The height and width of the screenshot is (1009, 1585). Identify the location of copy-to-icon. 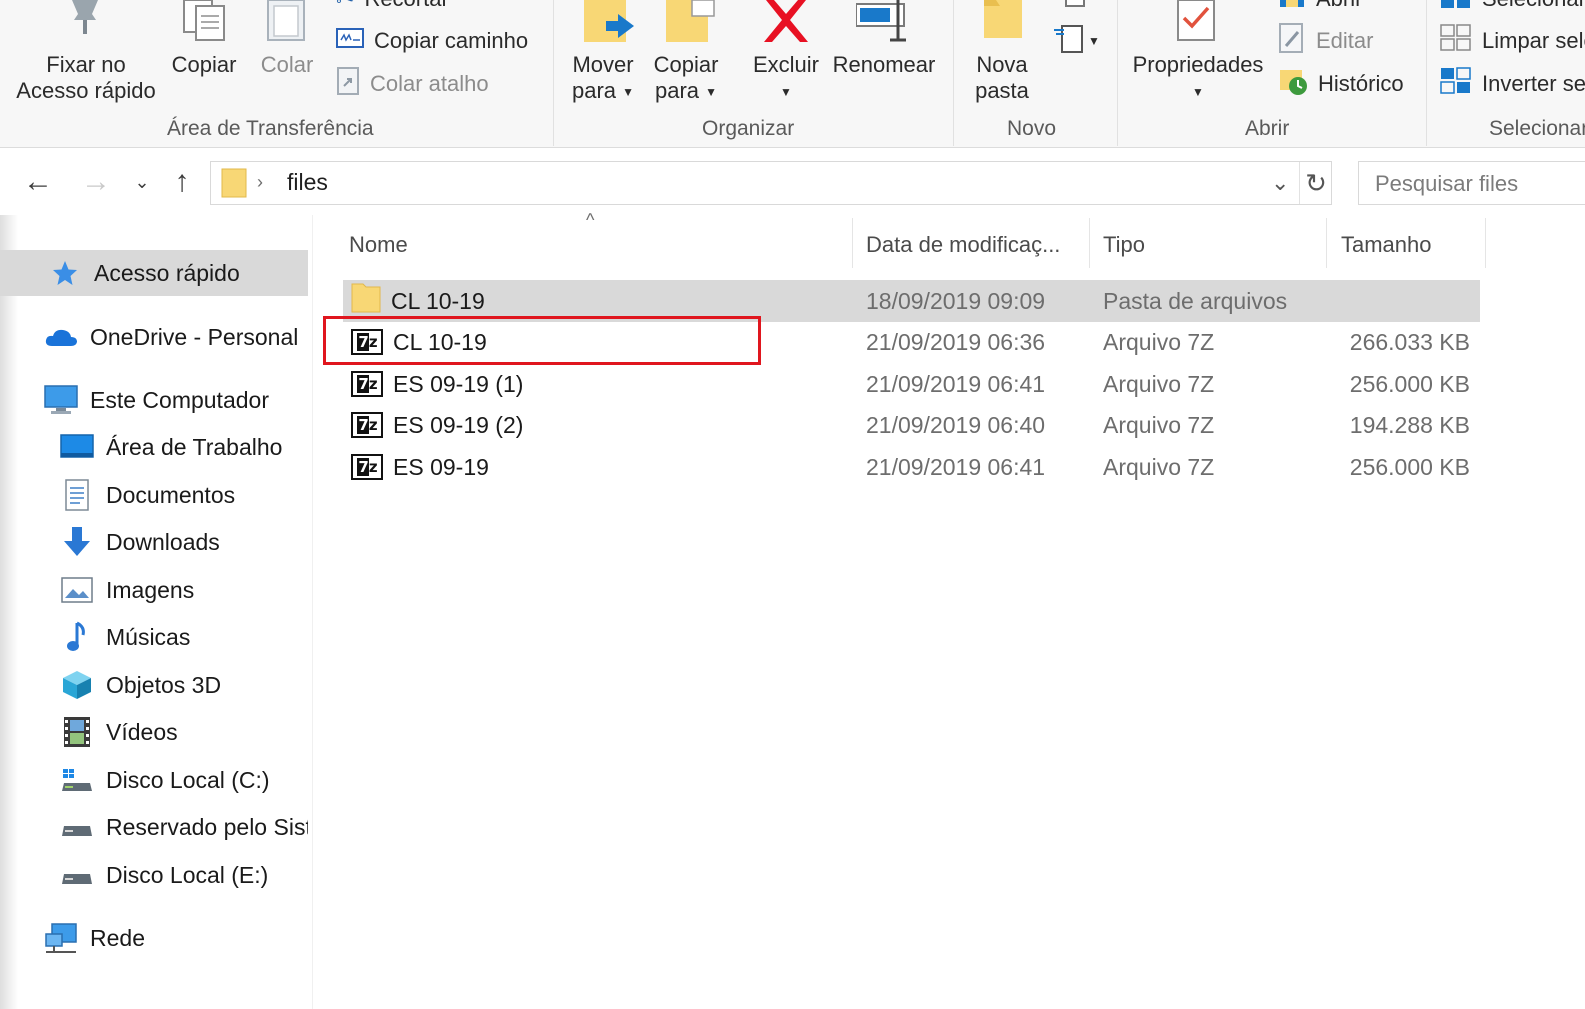
(692, 24).